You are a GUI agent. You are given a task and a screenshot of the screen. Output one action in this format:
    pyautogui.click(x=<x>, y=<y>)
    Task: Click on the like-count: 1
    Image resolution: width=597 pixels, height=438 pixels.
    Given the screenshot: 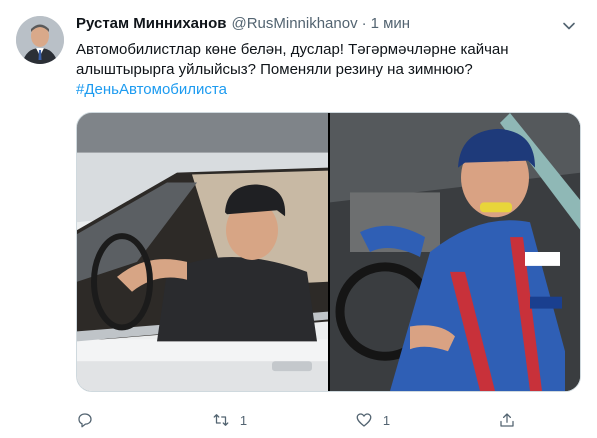 What is the action you would take?
    pyautogui.click(x=386, y=420)
    